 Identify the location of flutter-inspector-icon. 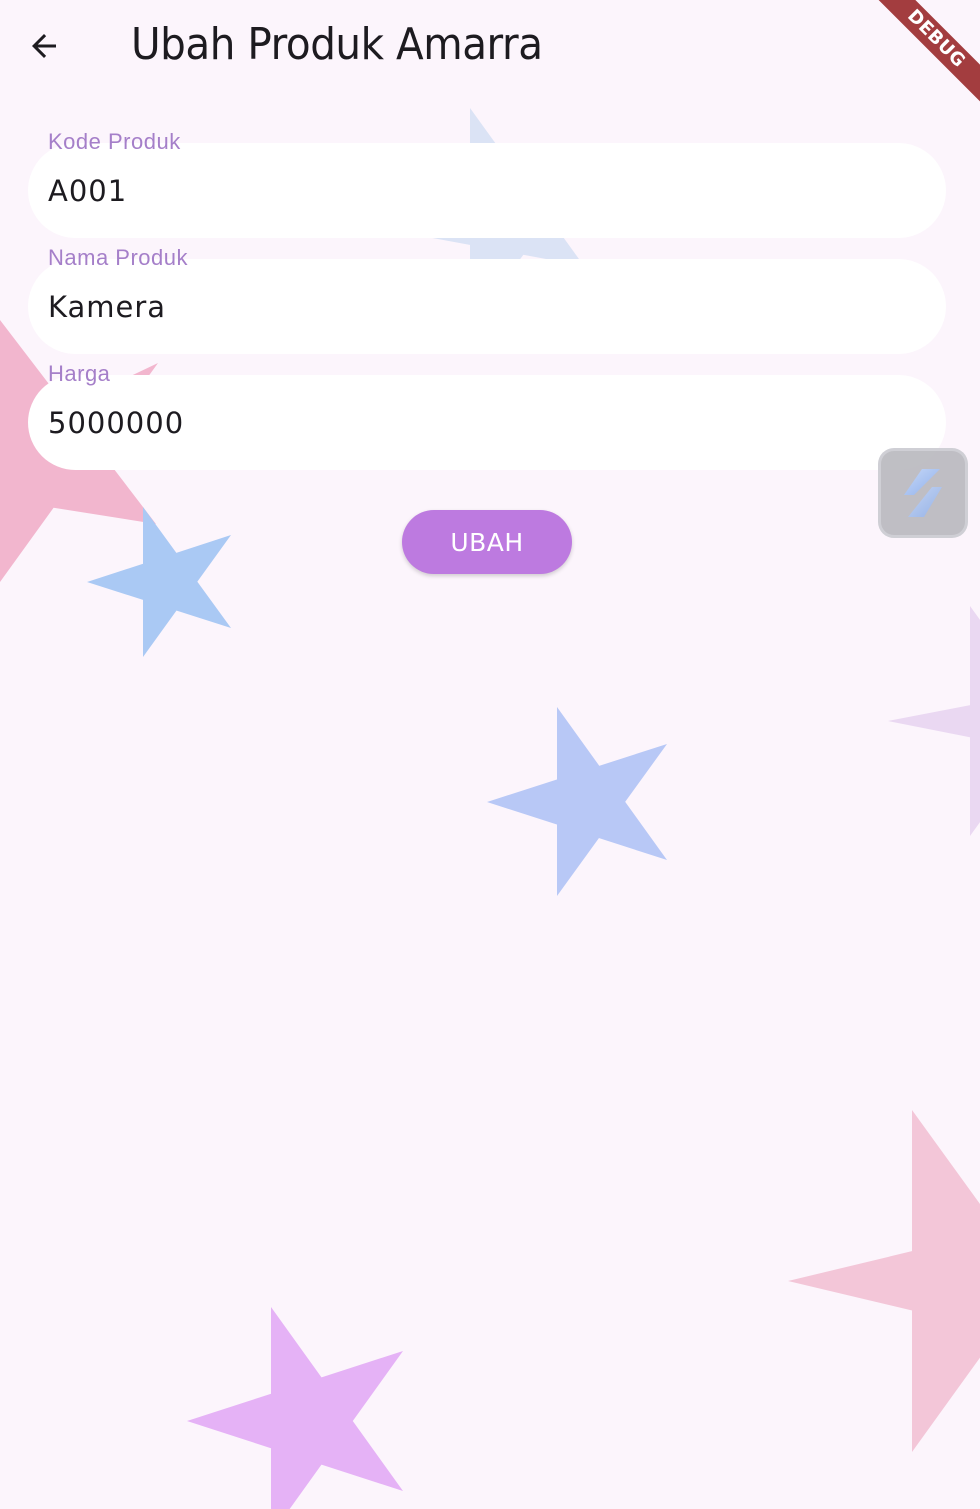
(923, 493).